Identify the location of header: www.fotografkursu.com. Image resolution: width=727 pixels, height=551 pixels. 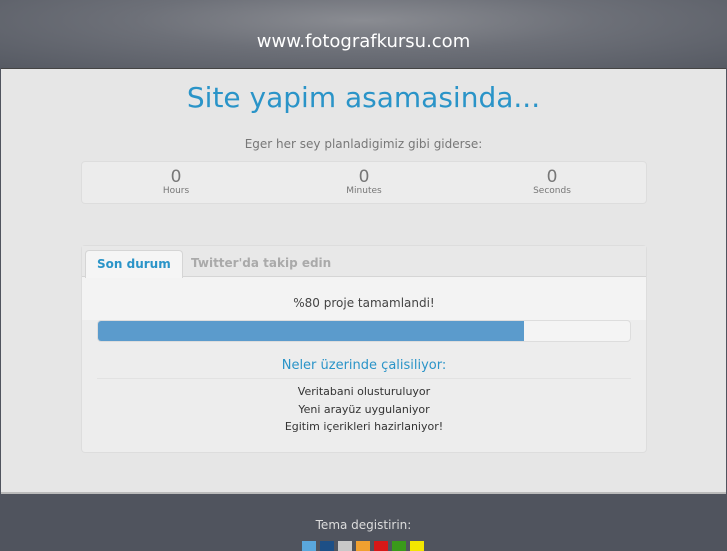
(363, 34).